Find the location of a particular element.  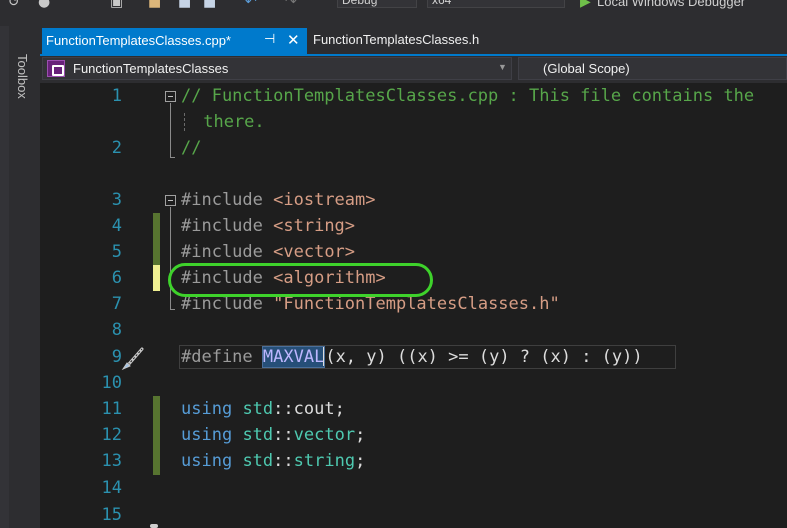

line-number: 12 is located at coordinates (111, 435).